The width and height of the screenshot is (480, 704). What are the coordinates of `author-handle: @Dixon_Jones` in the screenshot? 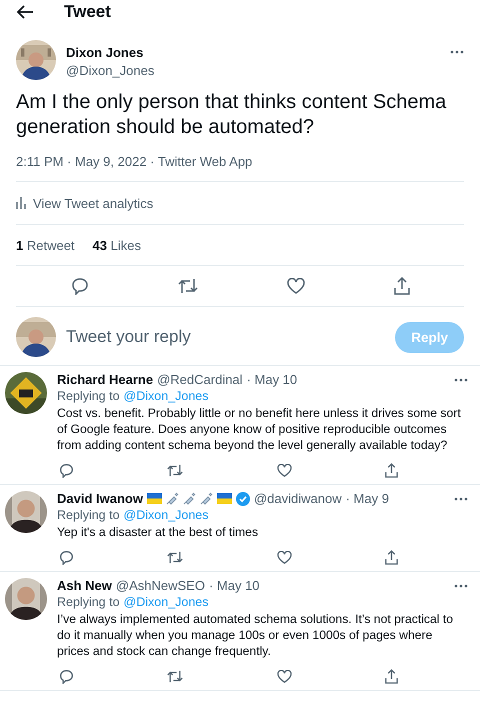 It's located at (110, 70).